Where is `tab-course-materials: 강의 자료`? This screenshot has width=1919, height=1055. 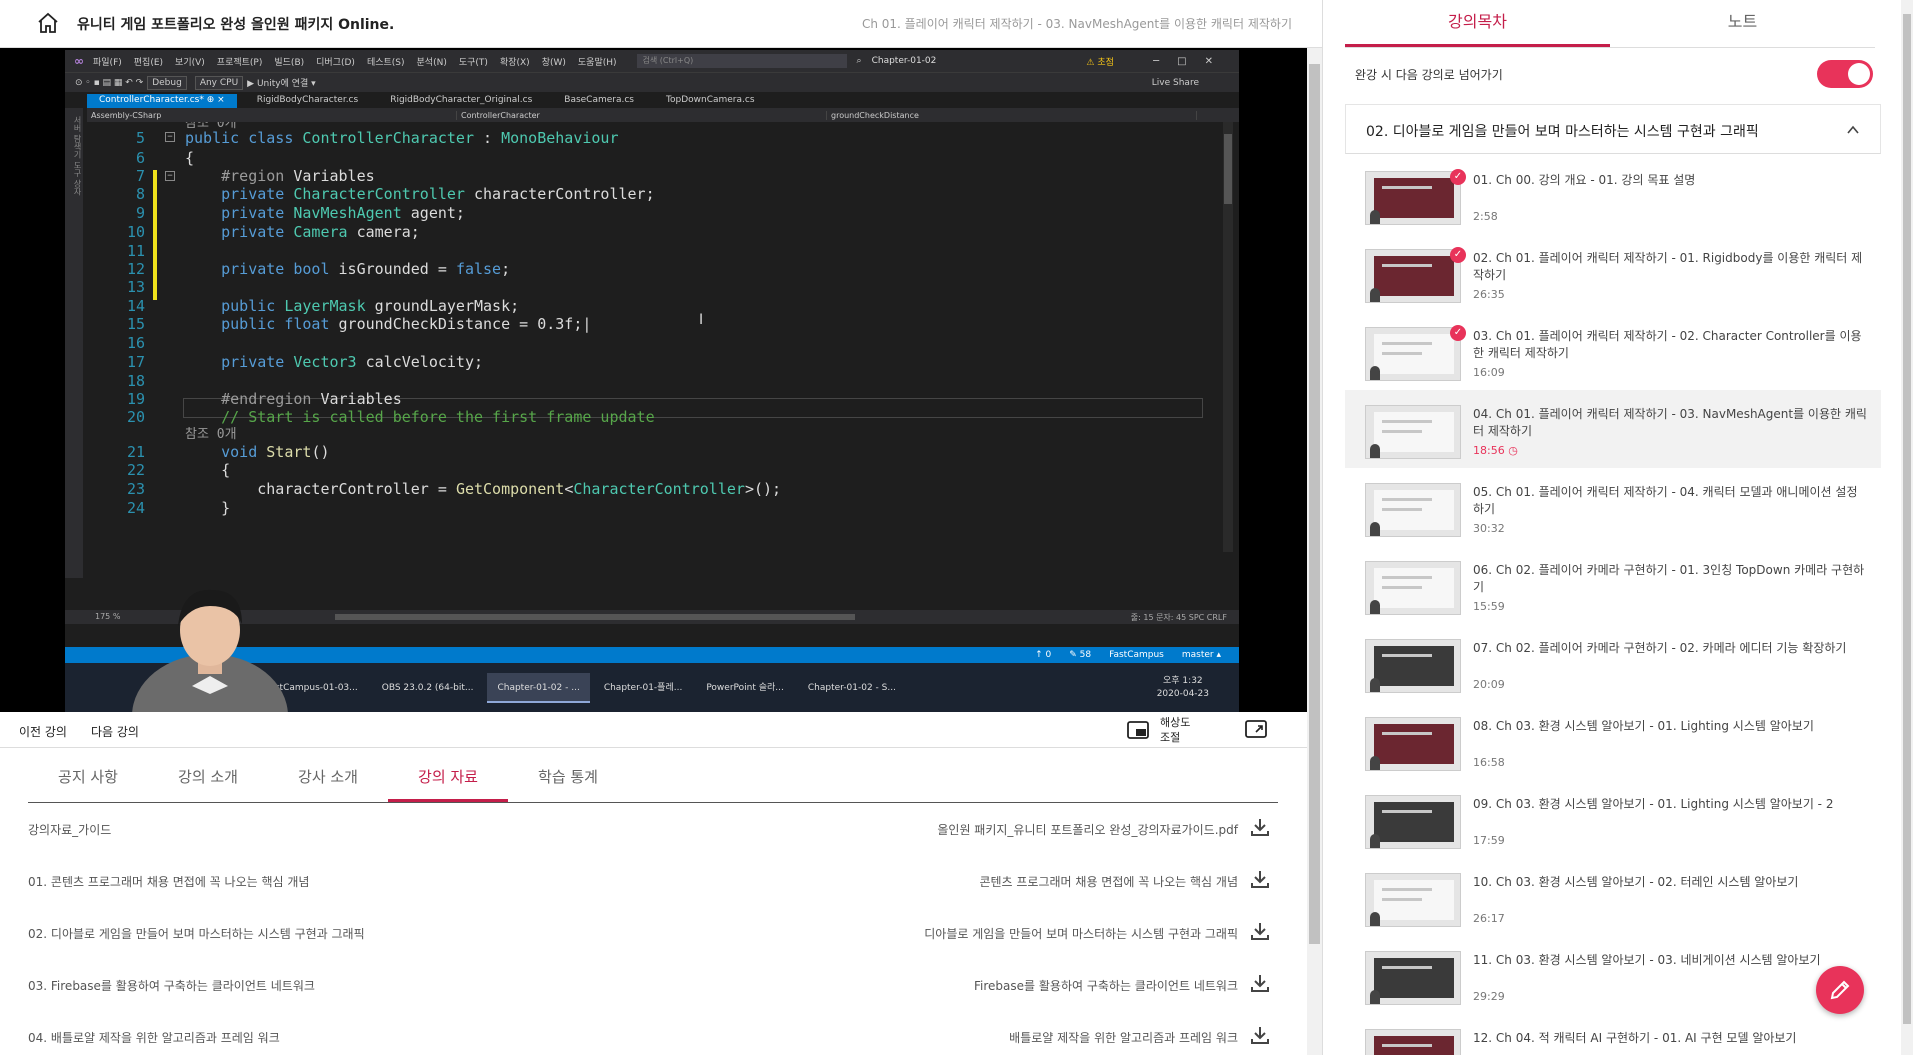 tab-course-materials: 강의 자료 is located at coordinates (448, 778).